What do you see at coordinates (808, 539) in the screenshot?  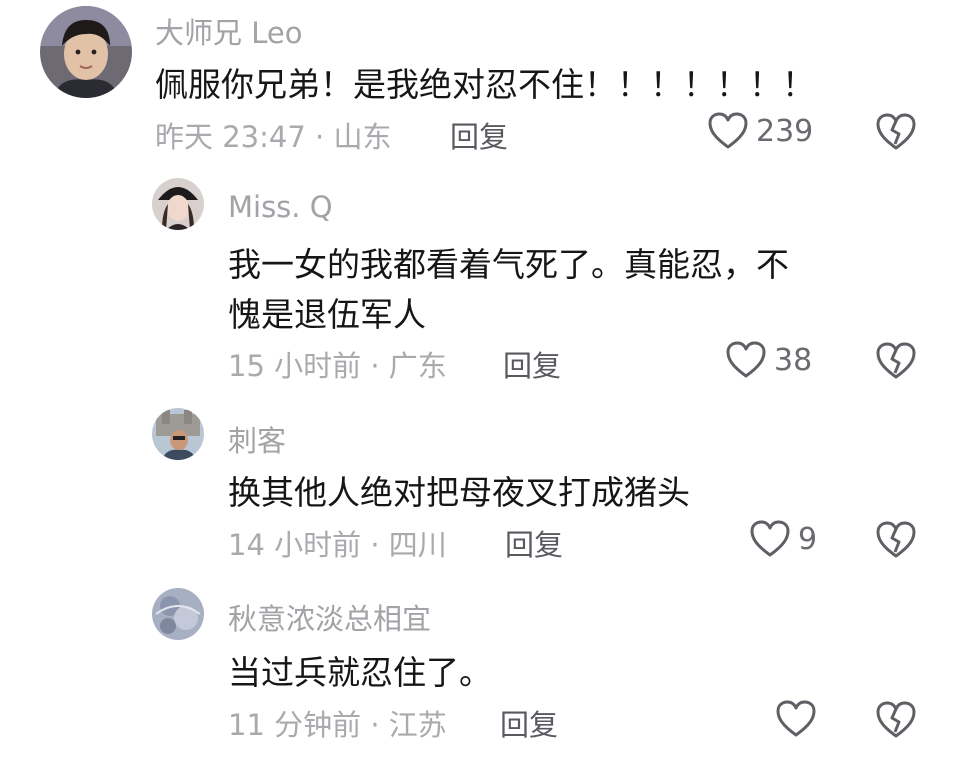 I see `like-count: 9` at bounding box center [808, 539].